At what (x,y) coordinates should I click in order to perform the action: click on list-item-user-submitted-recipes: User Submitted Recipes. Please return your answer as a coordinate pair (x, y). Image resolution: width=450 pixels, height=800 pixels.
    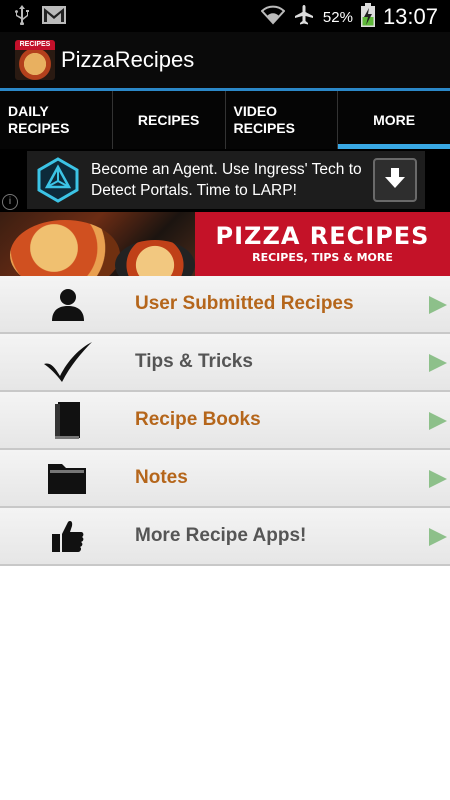
    Looking at the image, I should click on (225, 305).